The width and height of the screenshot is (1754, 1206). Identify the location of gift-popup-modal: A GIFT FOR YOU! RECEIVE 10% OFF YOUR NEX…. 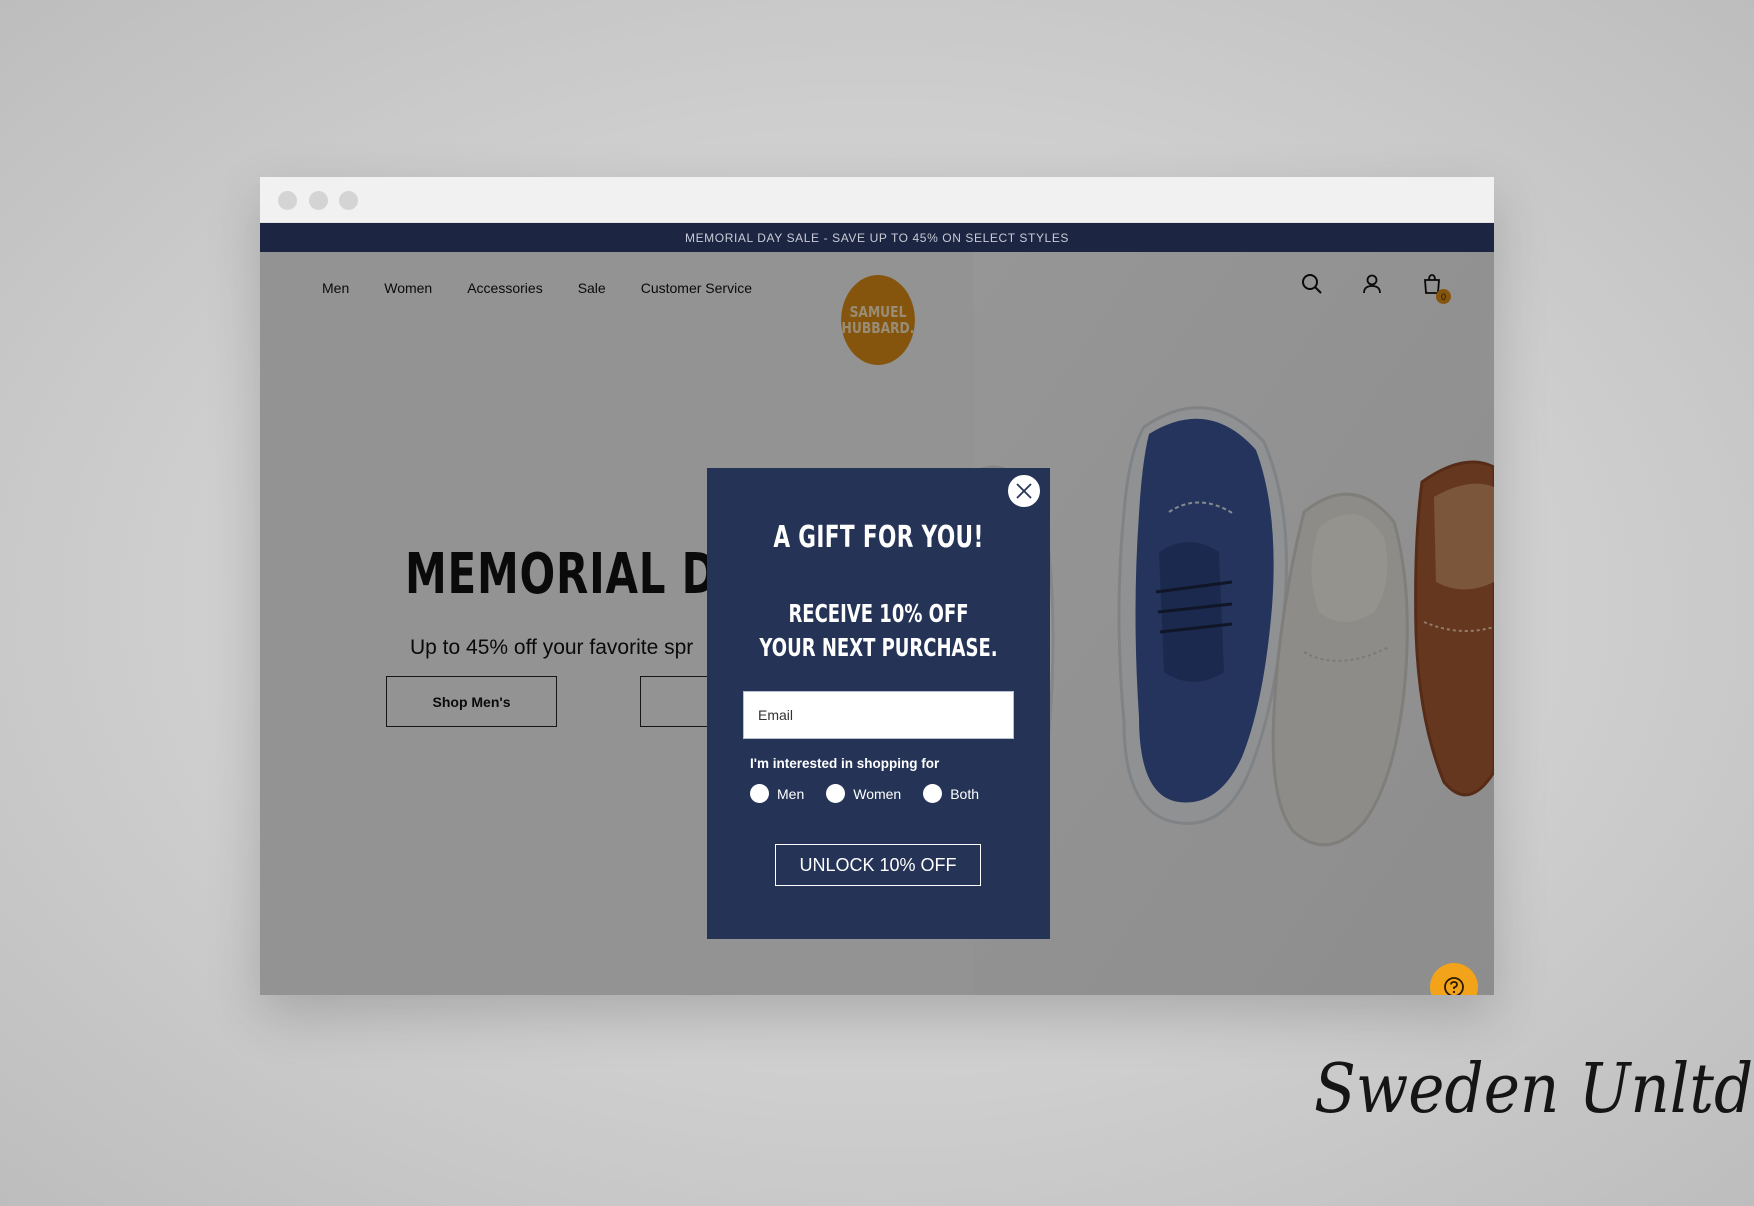
(878, 703).